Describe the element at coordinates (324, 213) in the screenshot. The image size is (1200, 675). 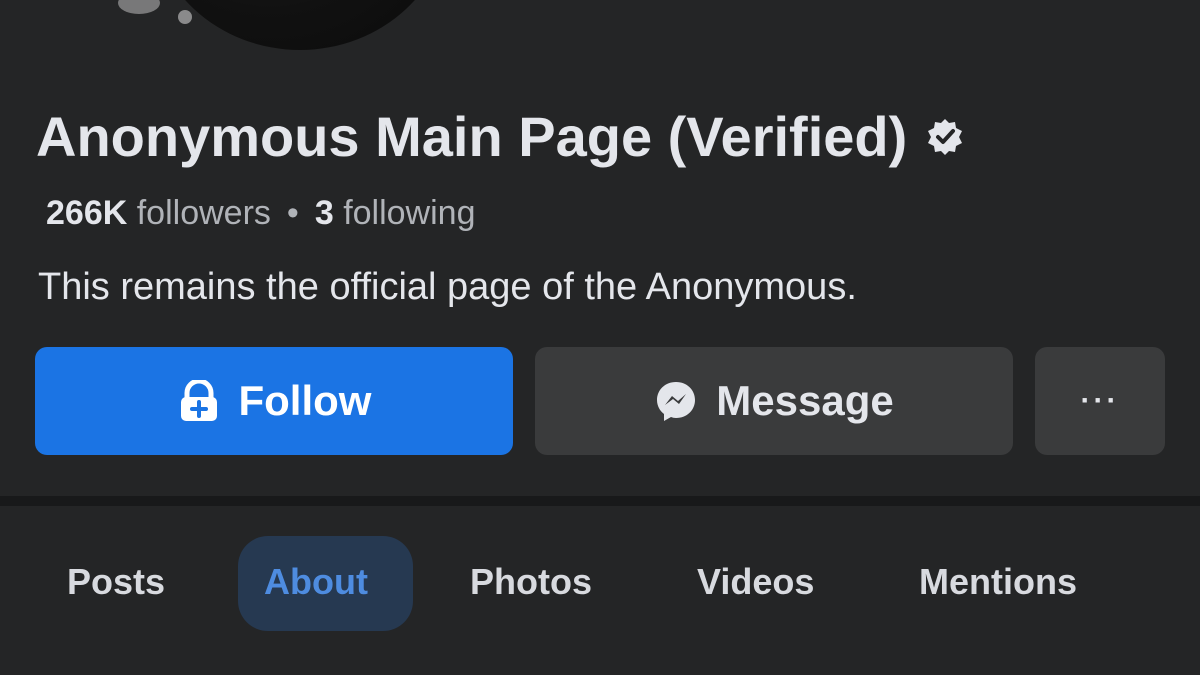
I see `following-count: 3` at that location.